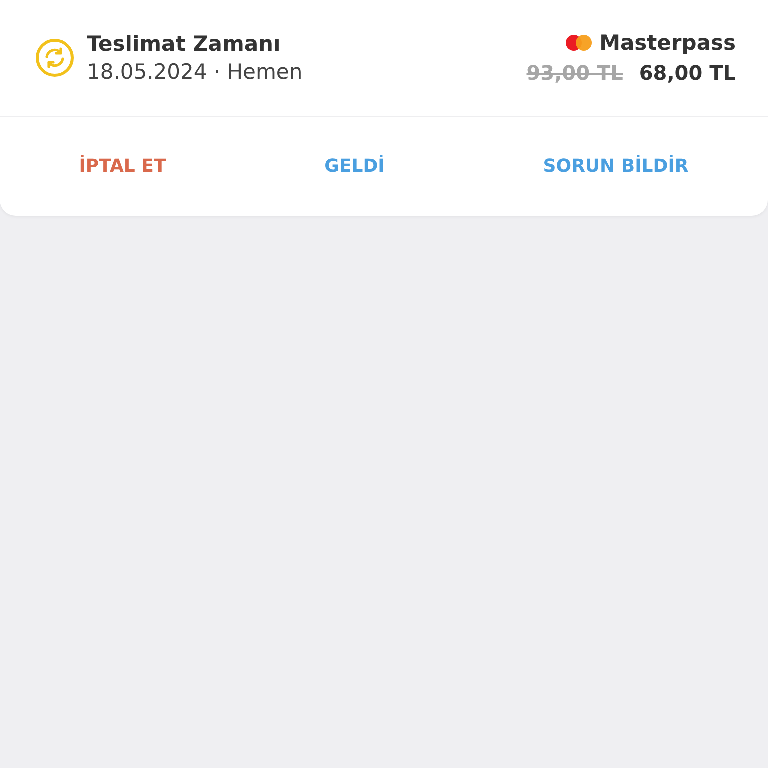 This screenshot has width=768, height=768. Describe the element at coordinates (575, 73) in the screenshot. I see `old-price: 93,00 TL` at that location.